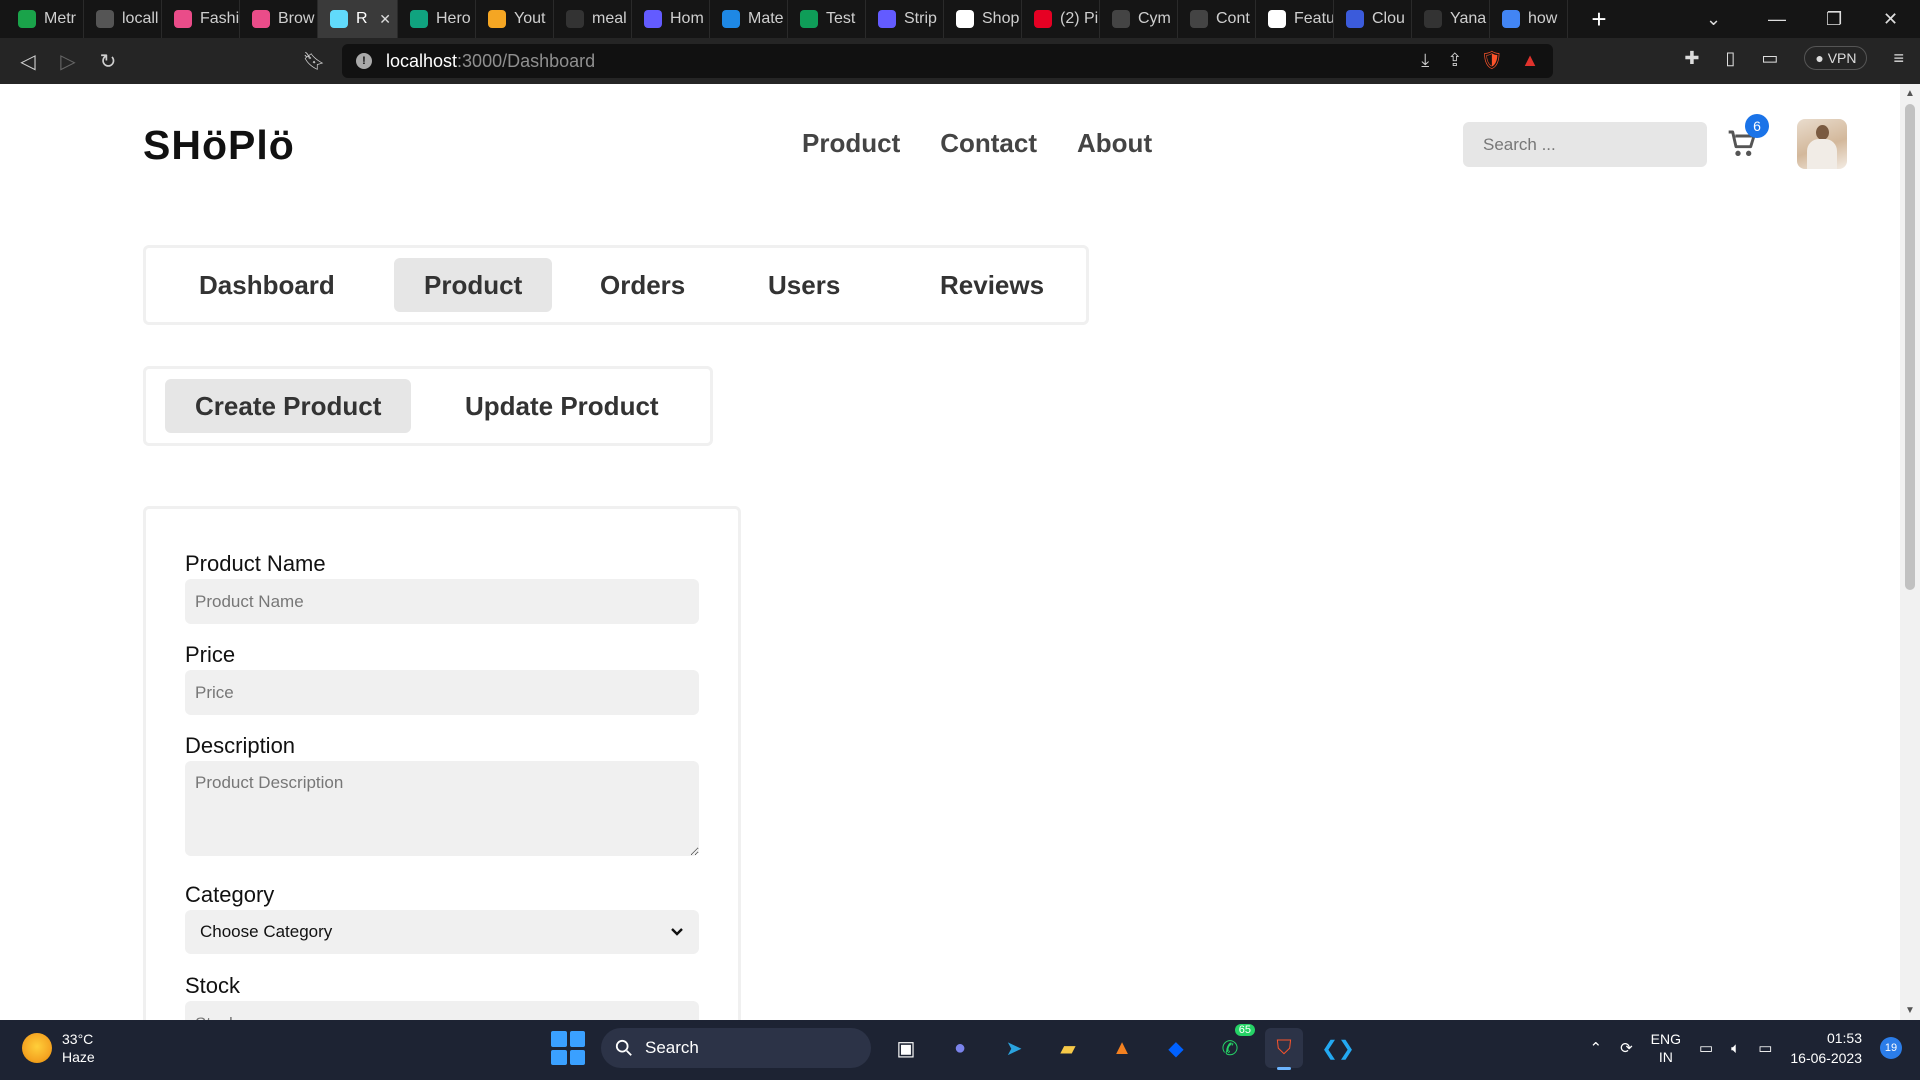 The height and width of the screenshot is (1080, 1920). Describe the element at coordinates (453, 18) in the screenshot. I see `browser-tab-label: Hero` at that location.